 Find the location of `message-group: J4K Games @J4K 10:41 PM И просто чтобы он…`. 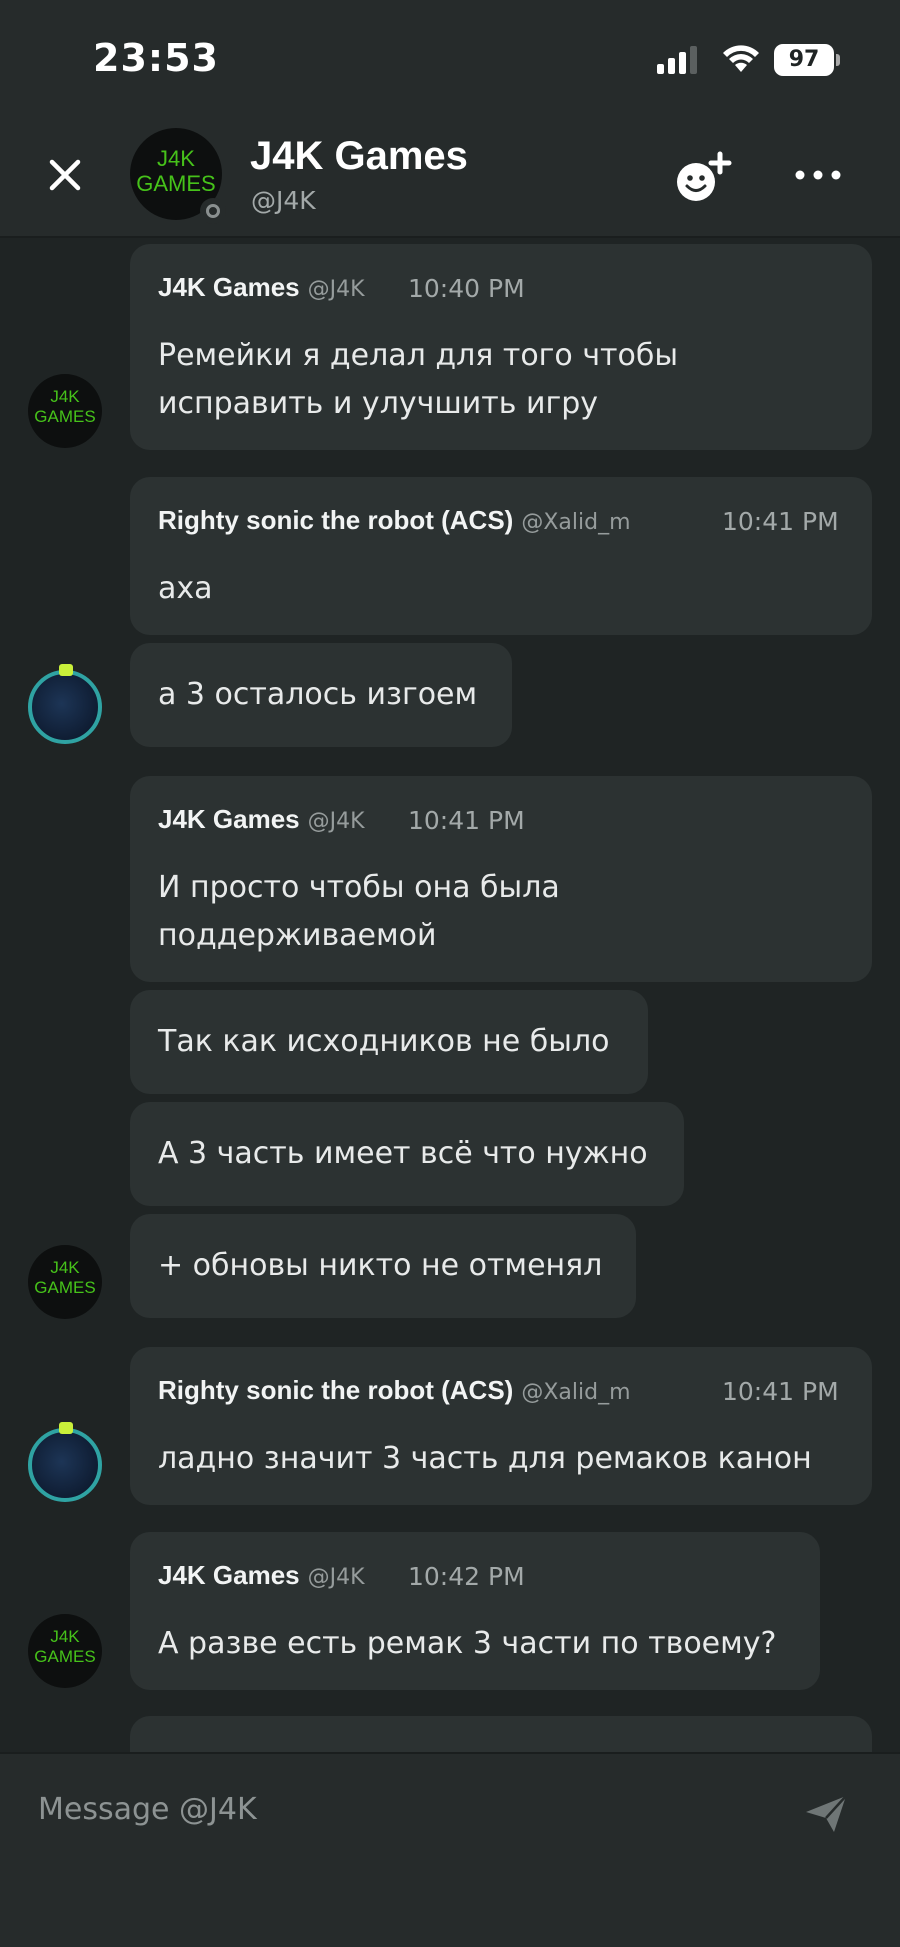

message-group: J4K Games @J4K 10:41 PM И просто чтобы он… is located at coordinates (501, 879).